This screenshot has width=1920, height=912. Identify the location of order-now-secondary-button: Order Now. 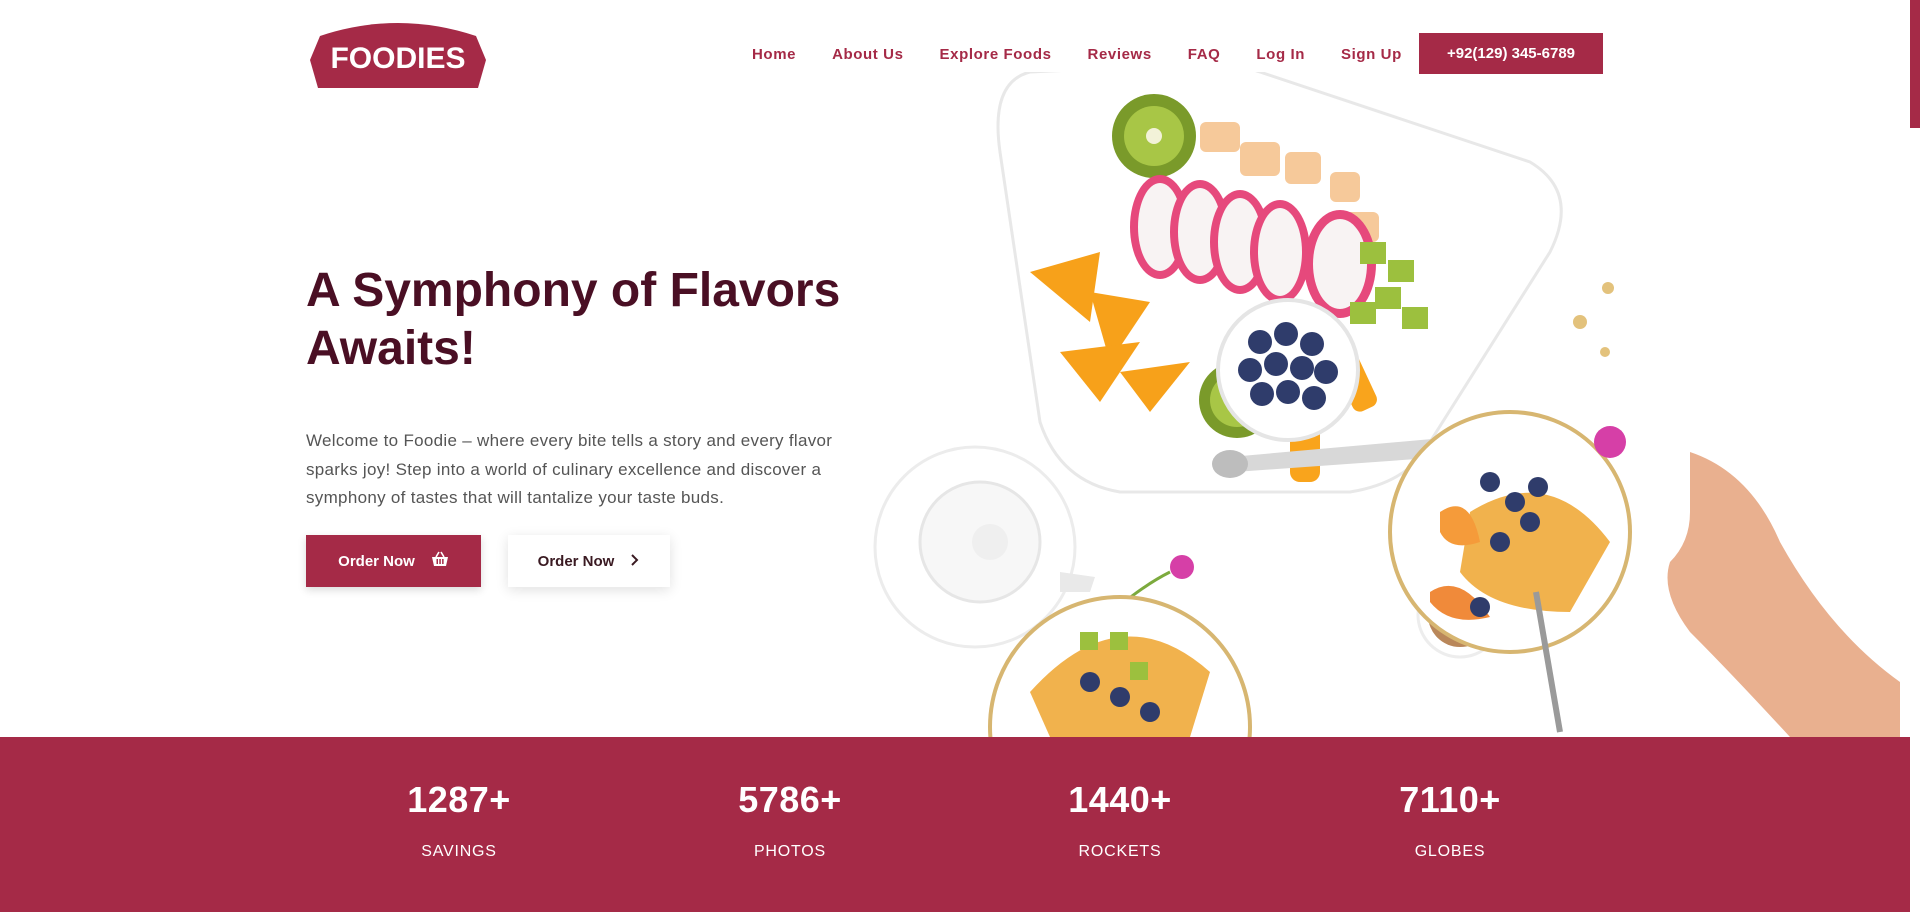
(589, 561).